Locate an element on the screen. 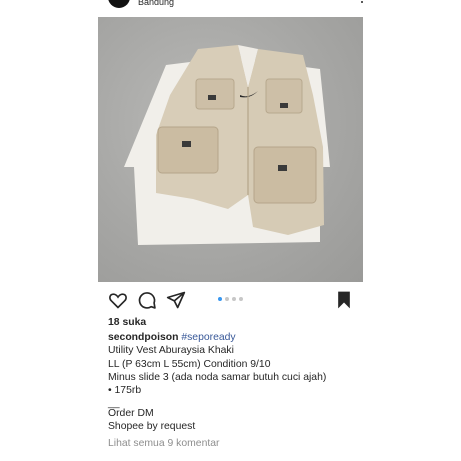  caption-line: Utility Vest Aburaysia Khaki is located at coordinates (171, 351).